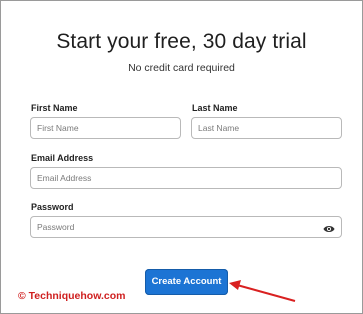  Describe the element at coordinates (54, 108) in the screenshot. I see `first-name-label: First Name` at that location.